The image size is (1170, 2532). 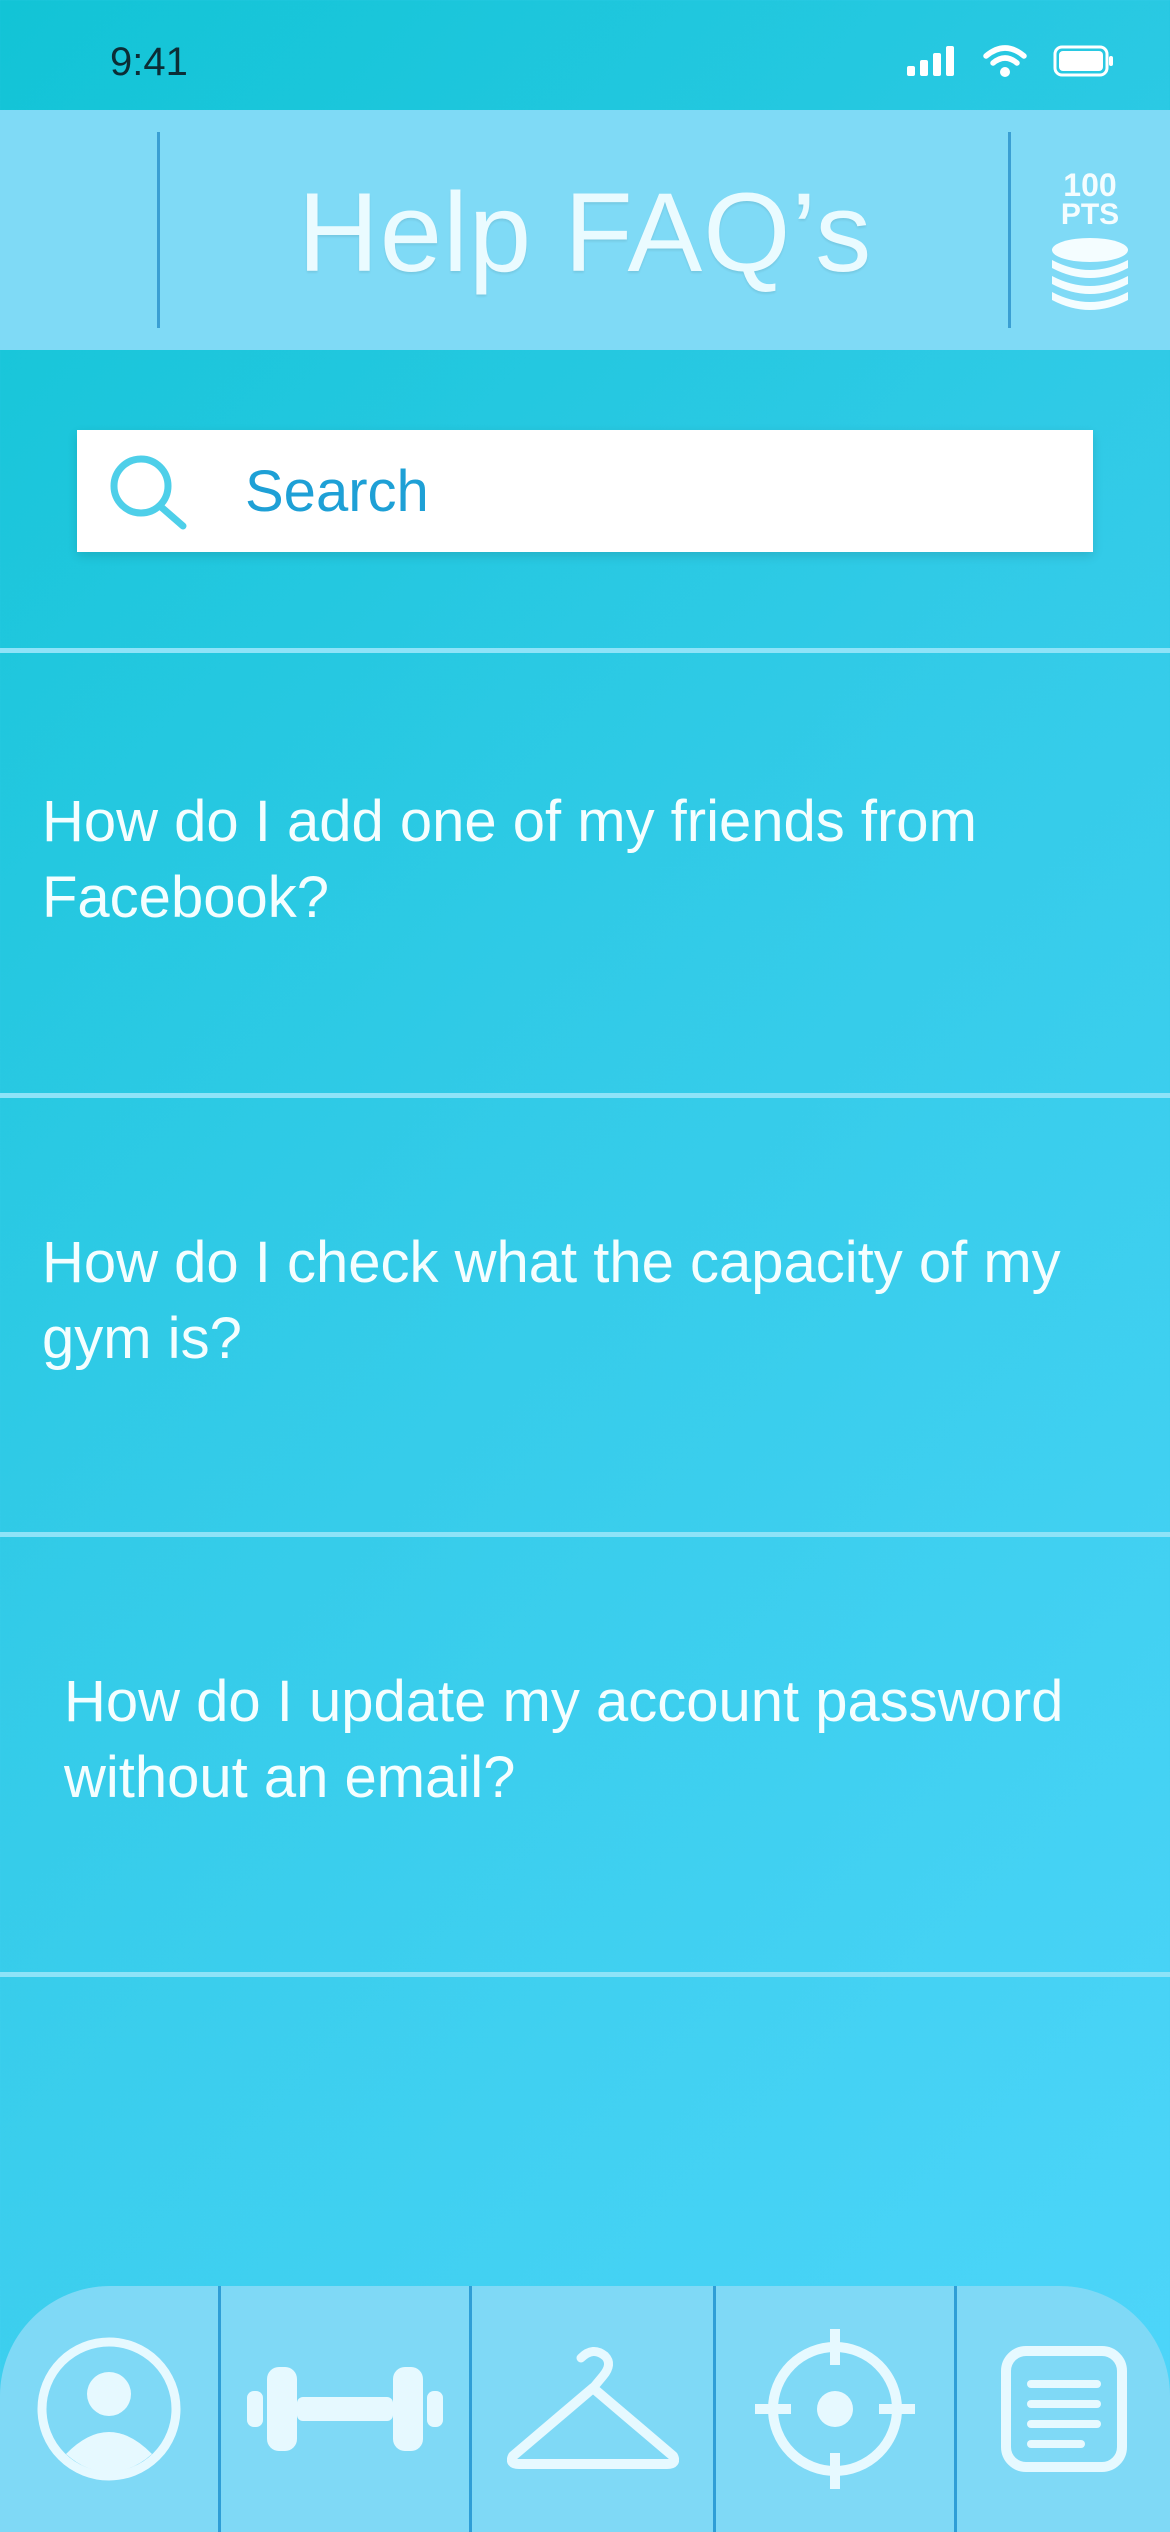 I want to click on coins-icon, so click(x=1090, y=274).